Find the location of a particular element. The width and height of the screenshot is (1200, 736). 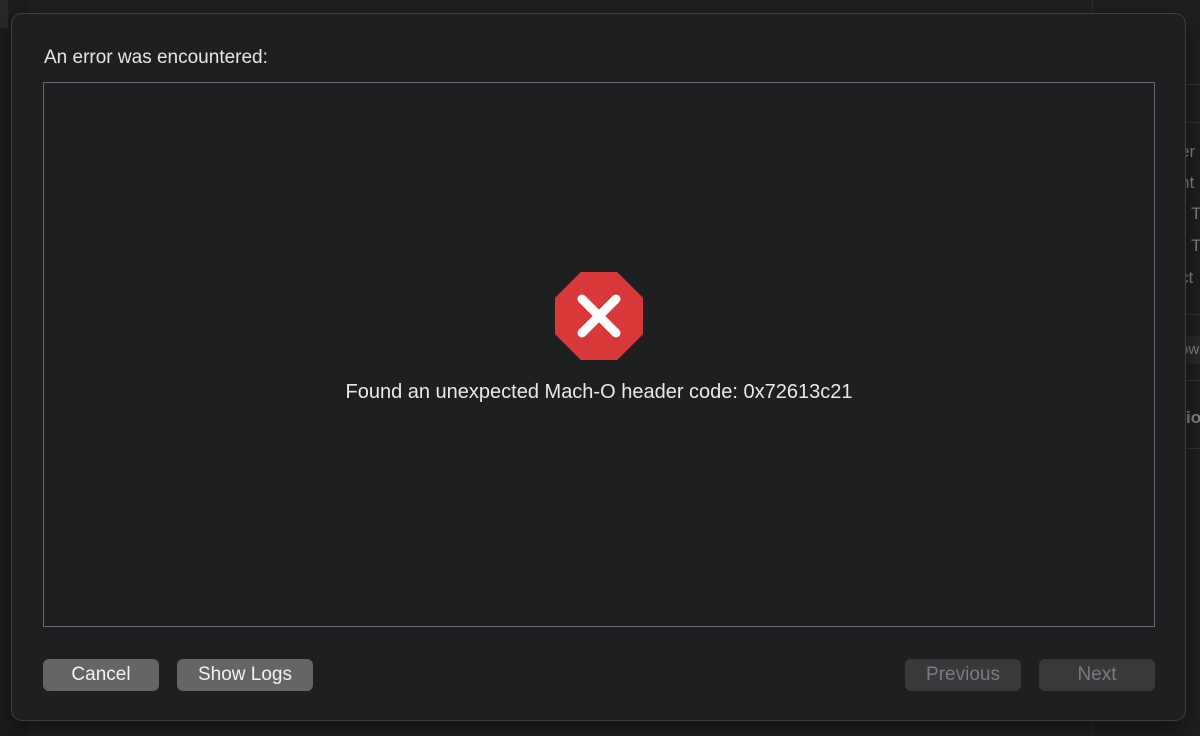

sheet-title: An error was encountered: is located at coordinates (156, 57).